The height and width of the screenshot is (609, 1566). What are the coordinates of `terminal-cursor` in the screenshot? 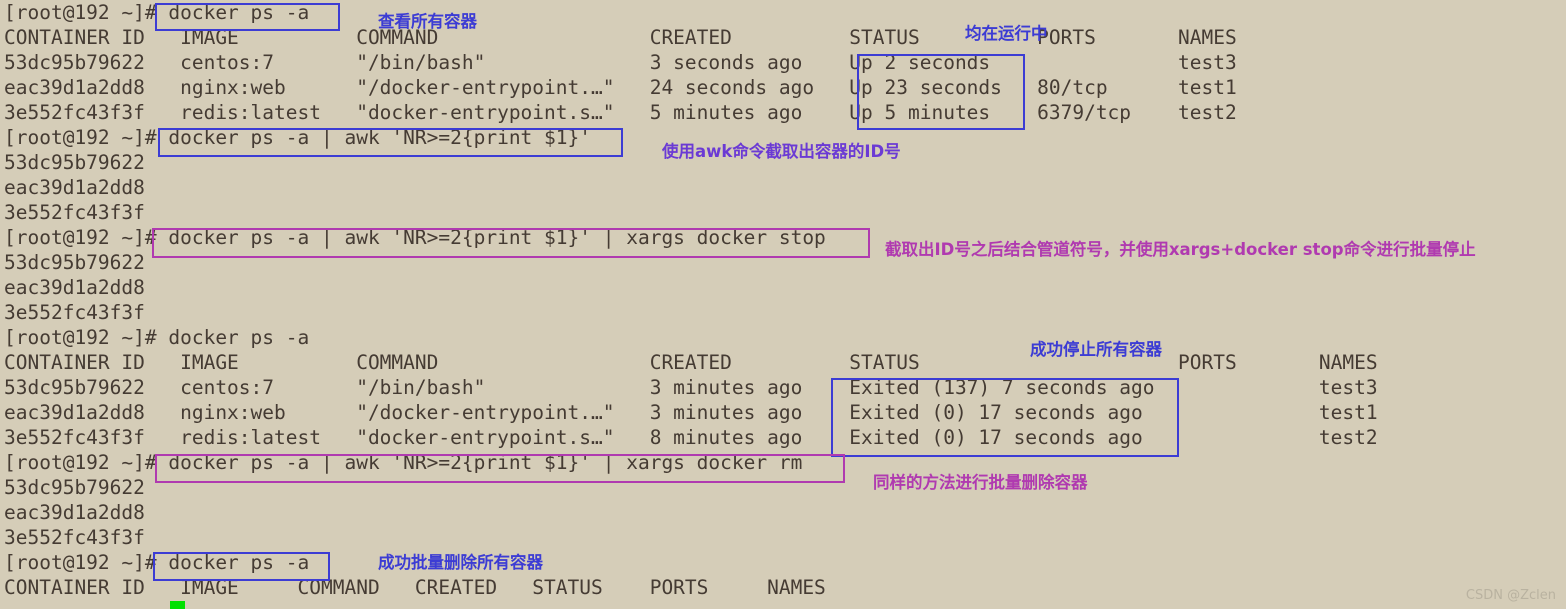 It's located at (177, 605).